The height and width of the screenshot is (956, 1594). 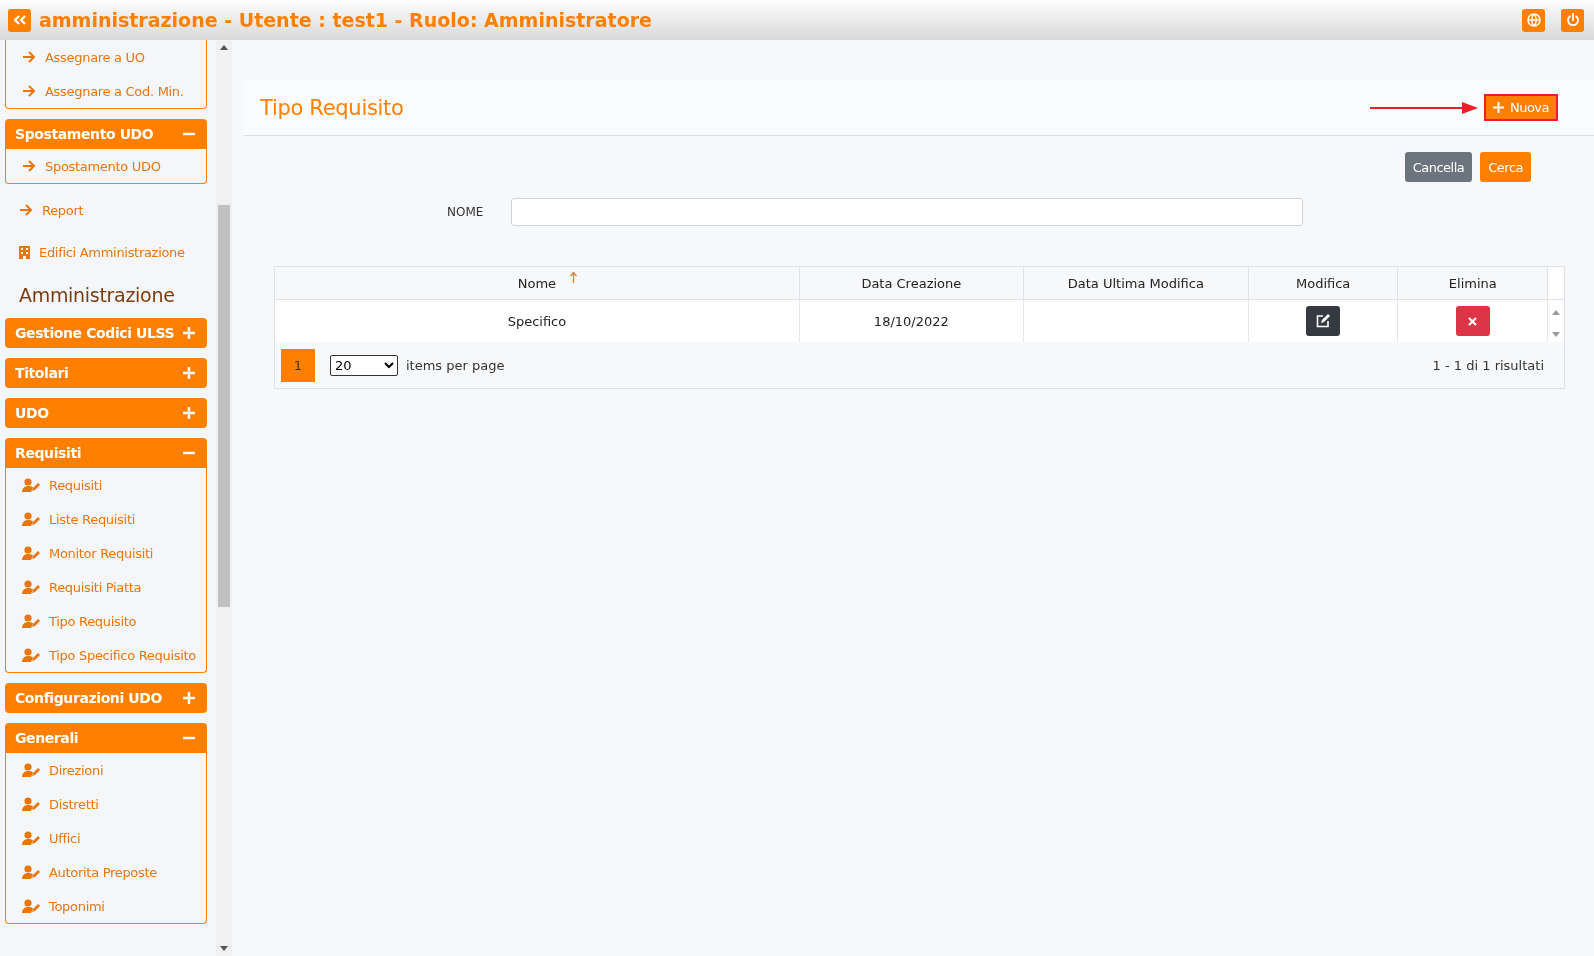 What do you see at coordinates (465, 212) in the screenshot?
I see `field-label: NOME` at bounding box center [465, 212].